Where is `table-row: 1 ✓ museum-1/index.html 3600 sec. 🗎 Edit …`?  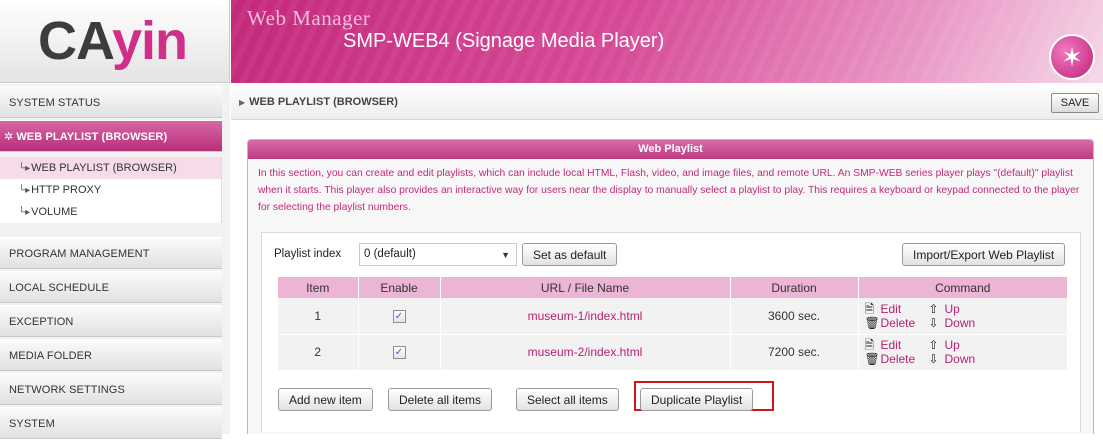
table-row: 1 ✓ museum-1/index.html 3600 sec. 🗎 Edit … is located at coordinates (673, 316).